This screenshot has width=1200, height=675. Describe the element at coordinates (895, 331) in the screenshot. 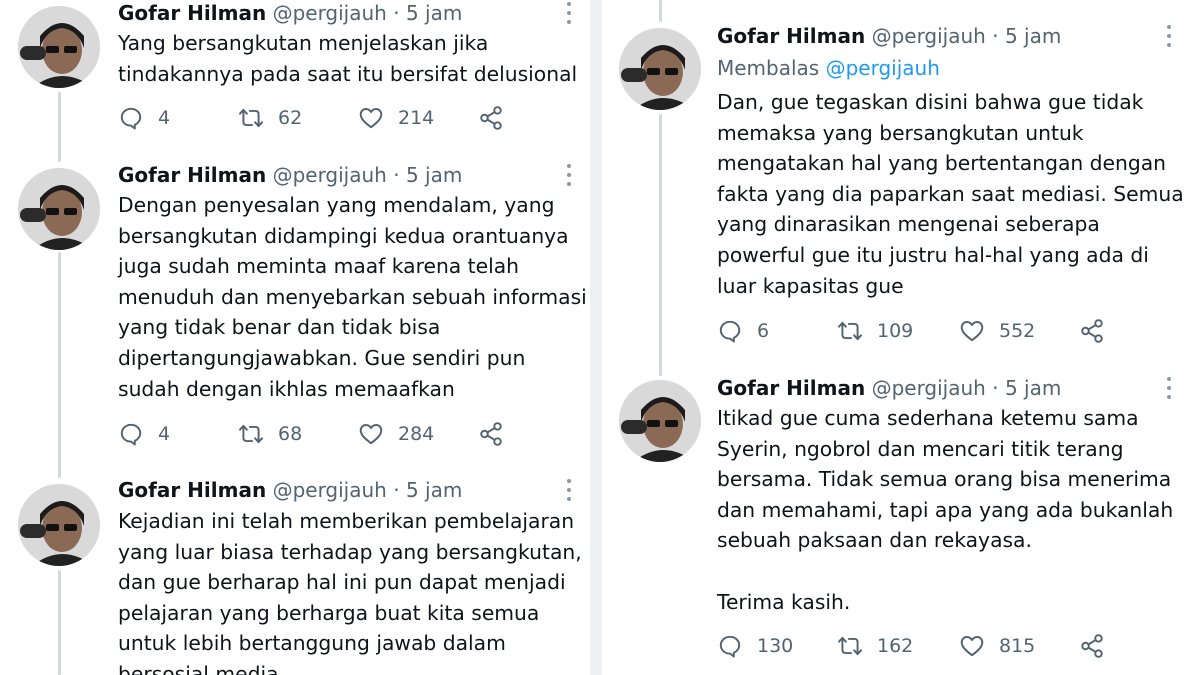

I see `retweet-count: 109` at that location.